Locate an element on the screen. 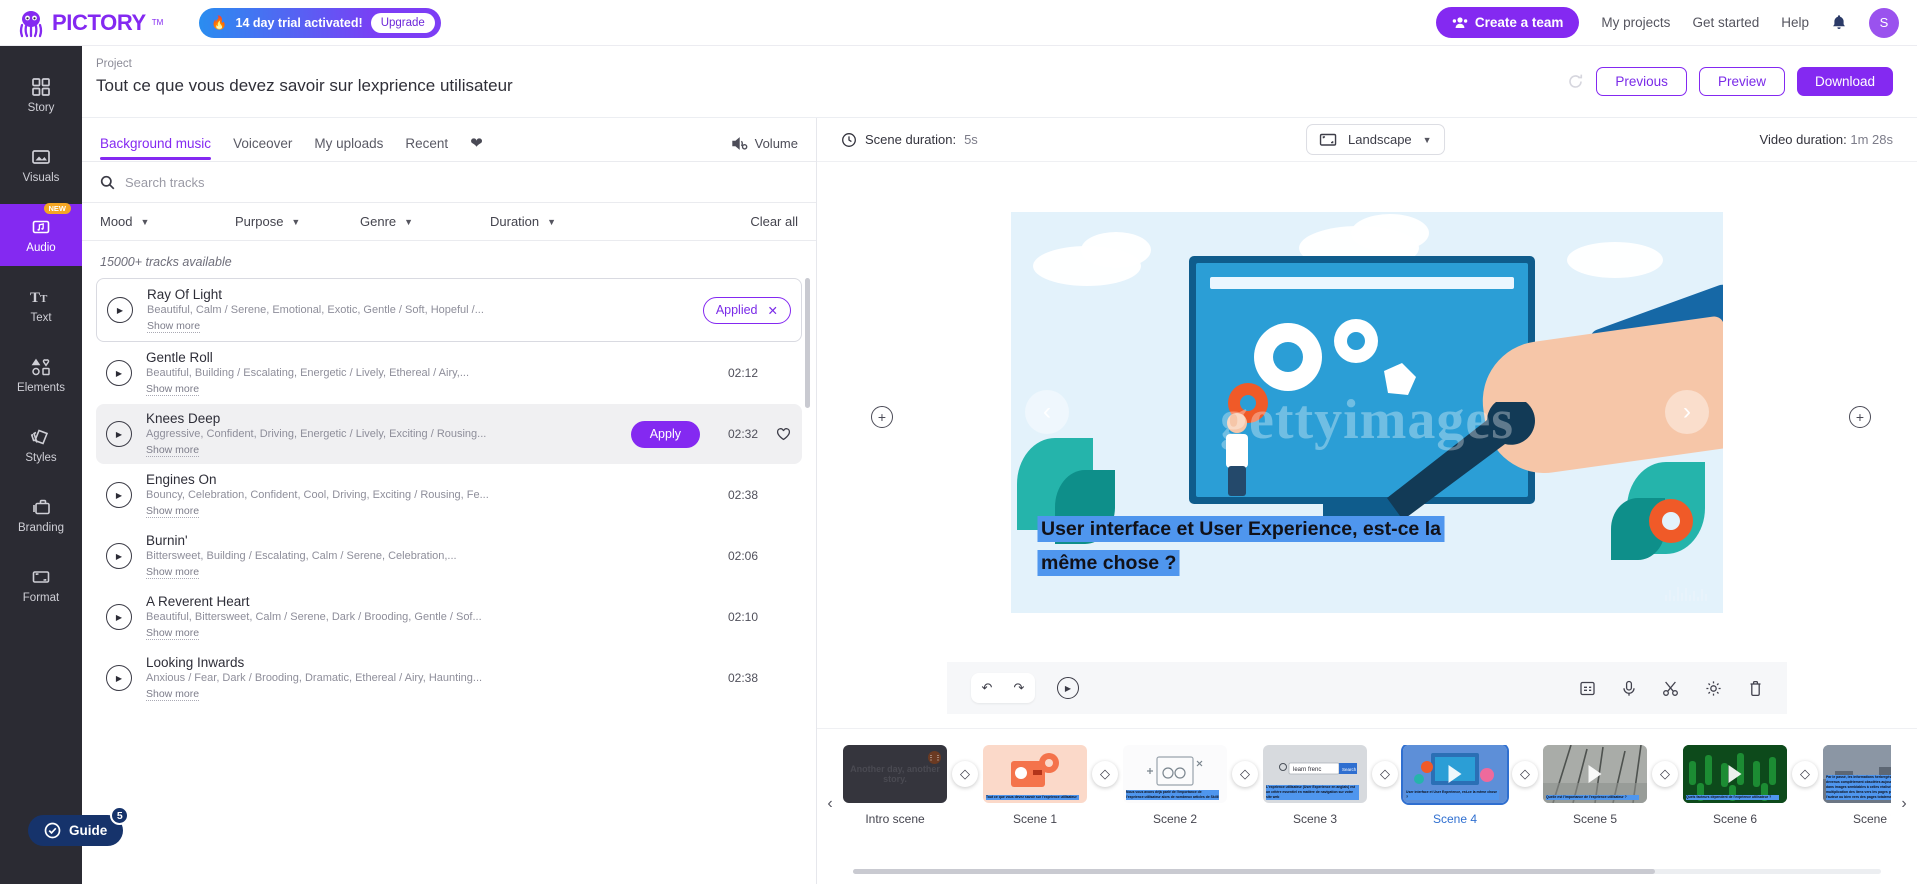 Image resolution: width=1917 pixels, height=884 pixels. pictory-logo: PICTORY TM is located at coordinates (89, 23).